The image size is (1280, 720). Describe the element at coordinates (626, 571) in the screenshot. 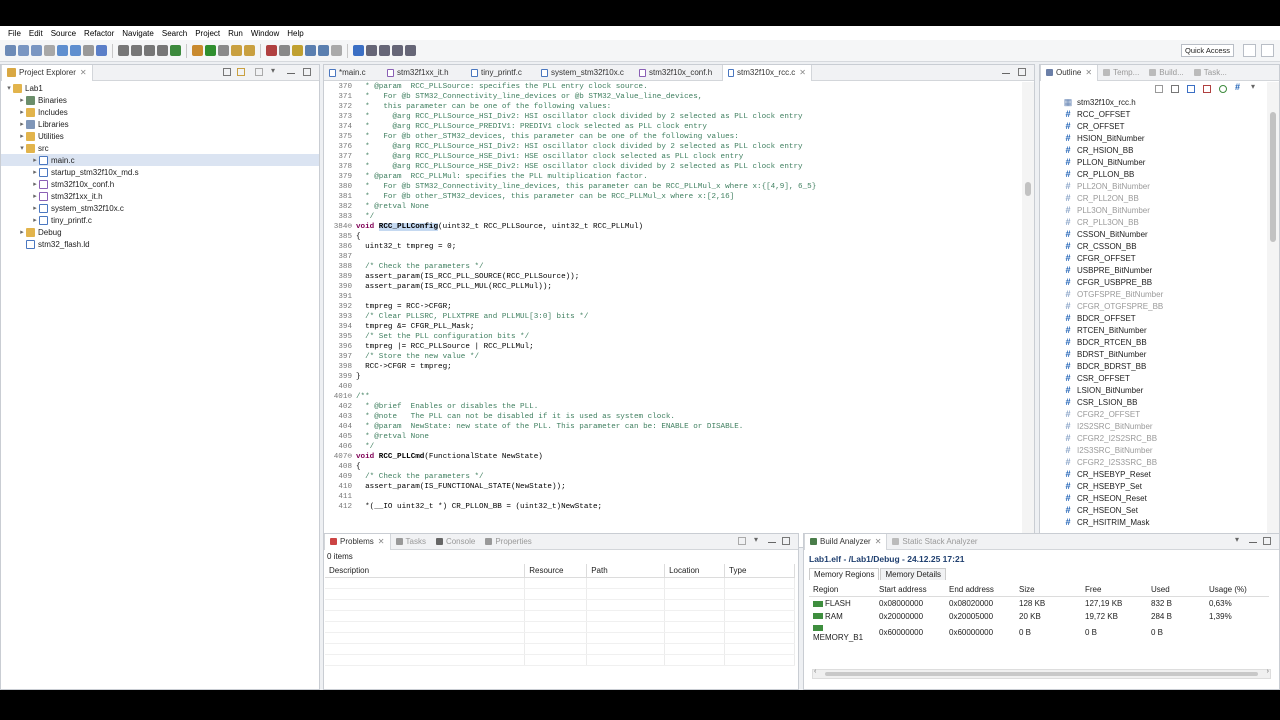

I see `column-header: Path` at that location.